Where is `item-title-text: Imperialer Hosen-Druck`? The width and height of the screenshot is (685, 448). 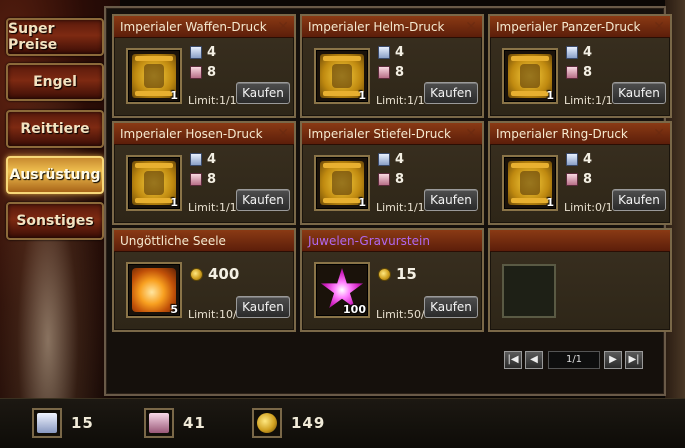
item-title-text: Imperialer Hosen-Druck is located at coordinates (191, 134).